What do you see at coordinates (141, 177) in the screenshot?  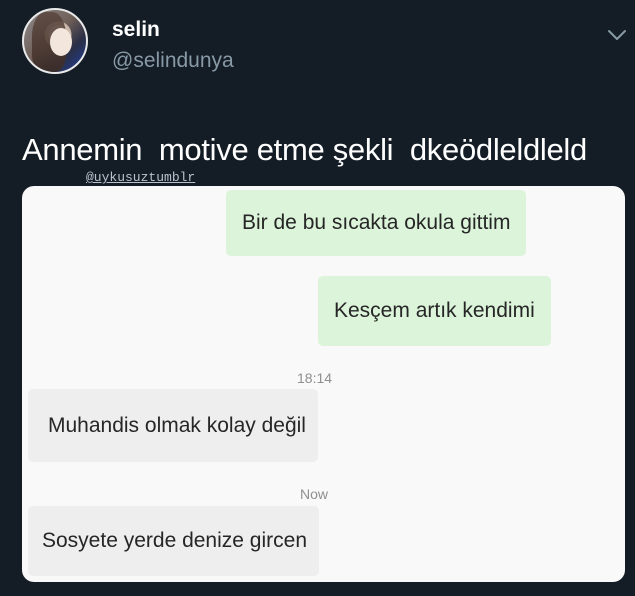 I see `watermark: @uykusuztumblr` at bounding box center [141, 177].